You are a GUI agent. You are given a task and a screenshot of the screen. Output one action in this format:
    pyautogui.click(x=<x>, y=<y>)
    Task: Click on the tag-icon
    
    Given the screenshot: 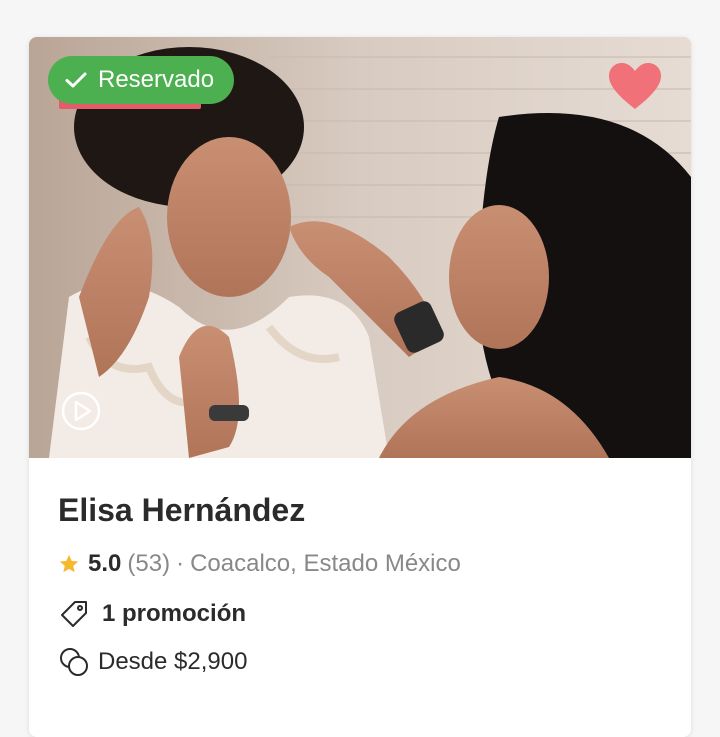 What is the action you would take?
    pyautogui.click(x=74, y=614)
    